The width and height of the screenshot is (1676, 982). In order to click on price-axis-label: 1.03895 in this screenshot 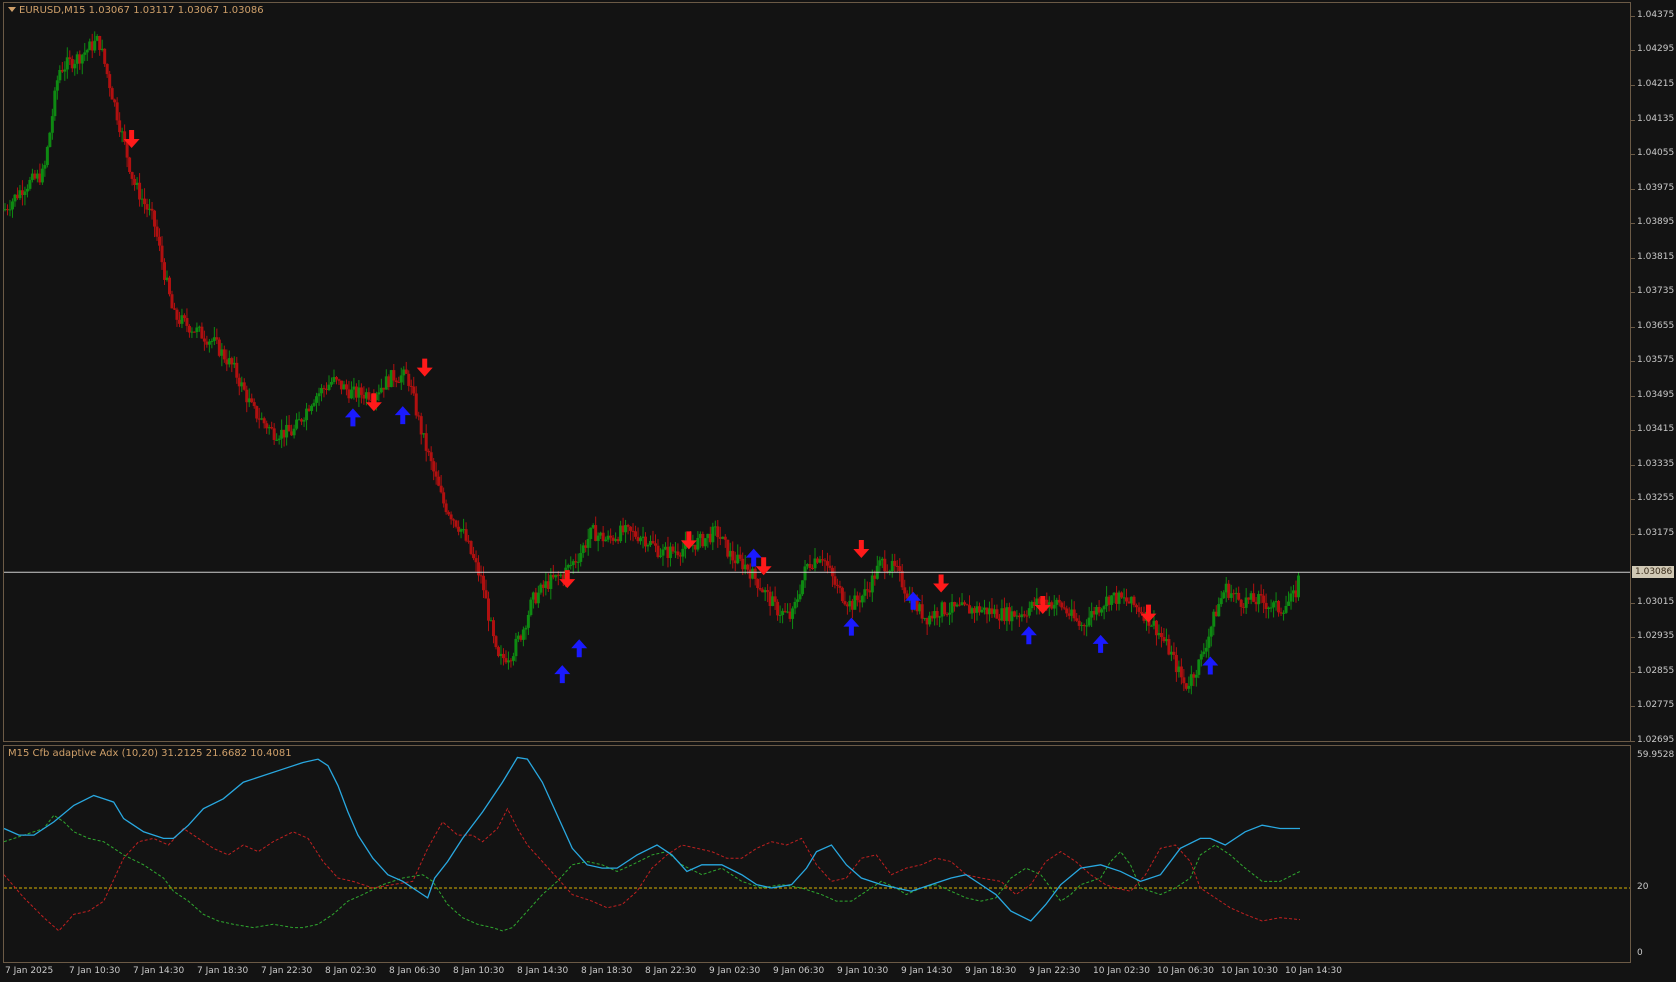, I will do `click(1656, 222)`.